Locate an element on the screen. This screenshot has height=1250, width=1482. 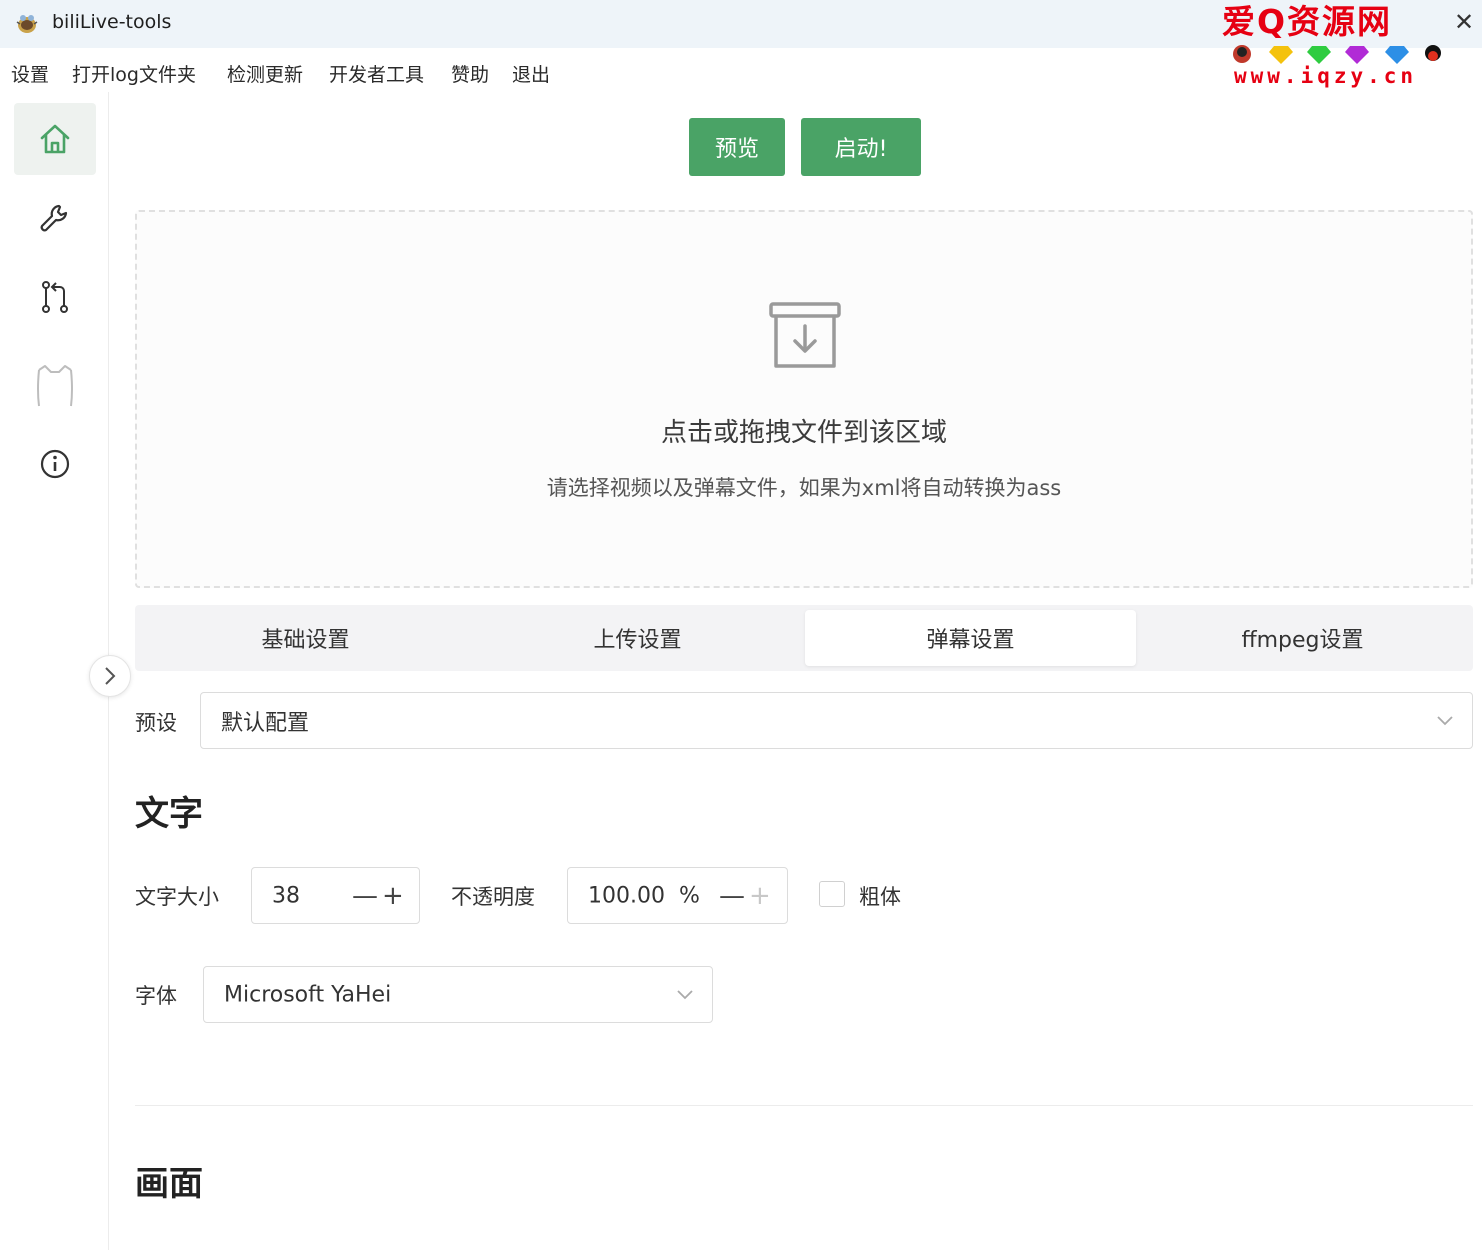
info-icon is located at coordinates (55, 464).